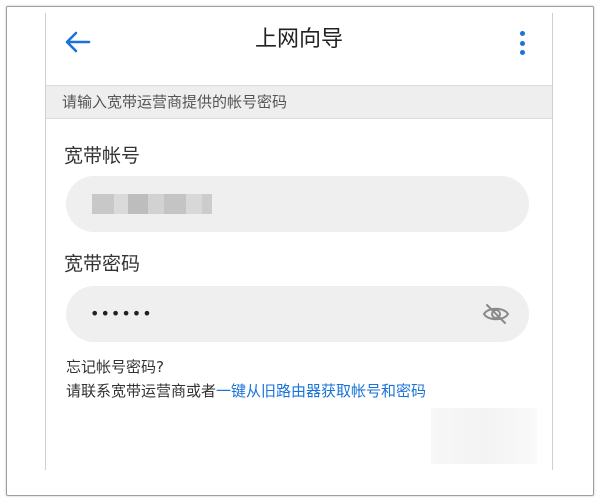 This screenshot has width=600, height=502. I want to click on account-input, so click(297, 204).